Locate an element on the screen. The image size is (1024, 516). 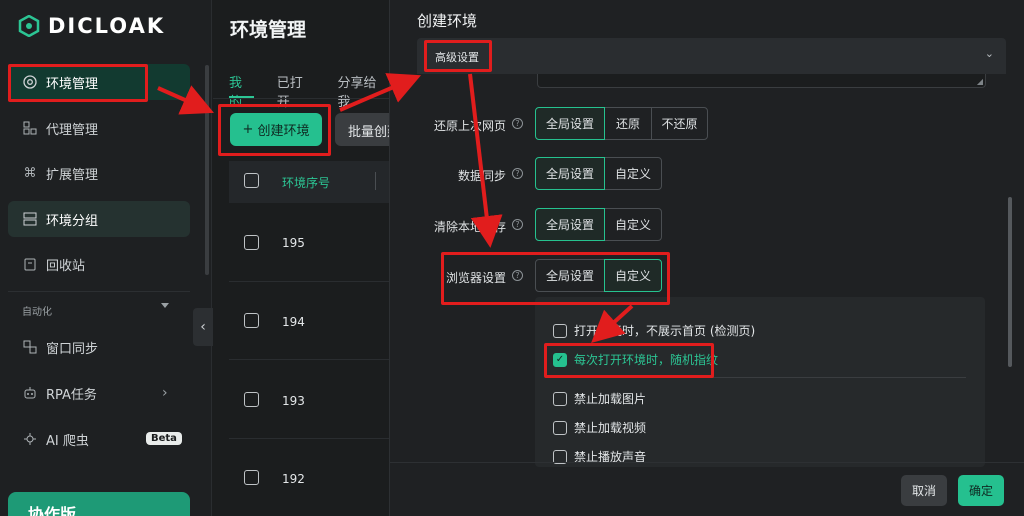
sidebar-item-extensions: ⌘ 扩展管理 is located at coordinates (99, 173).